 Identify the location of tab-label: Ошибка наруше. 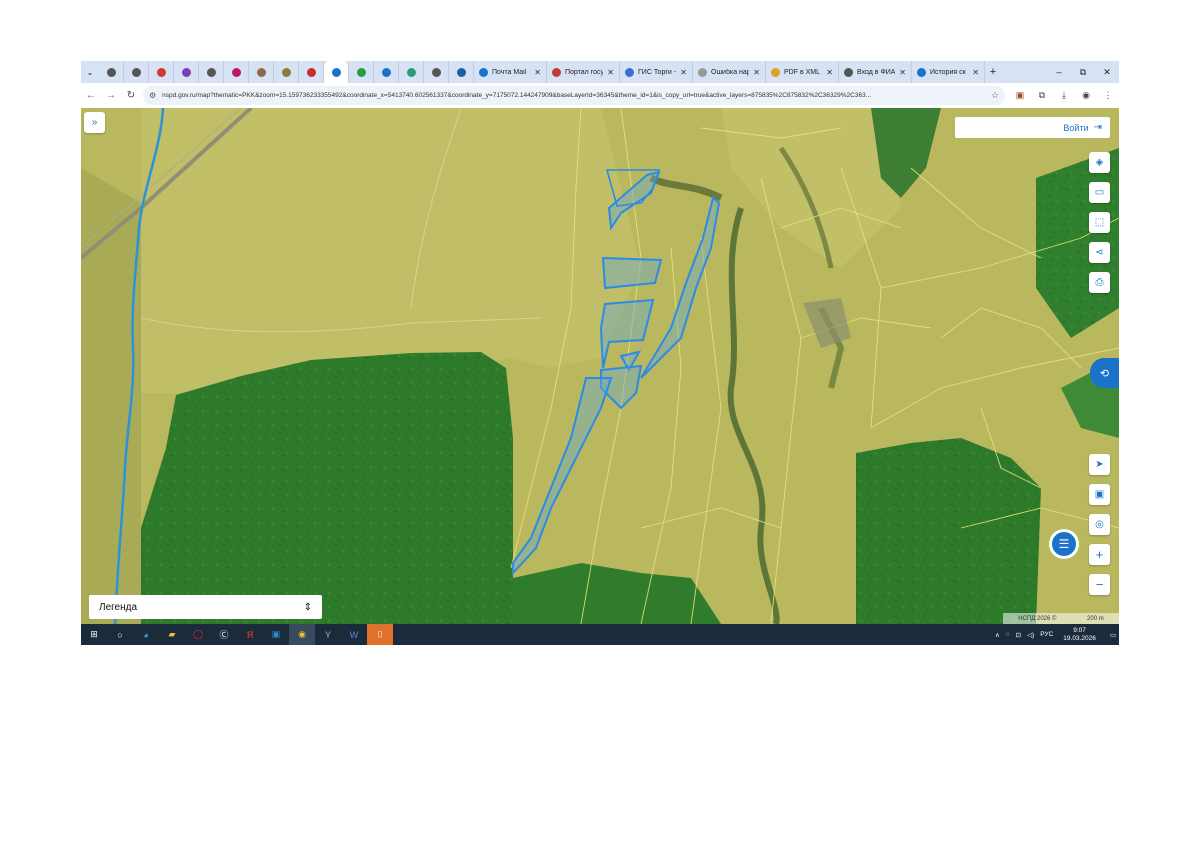
(730, 72).